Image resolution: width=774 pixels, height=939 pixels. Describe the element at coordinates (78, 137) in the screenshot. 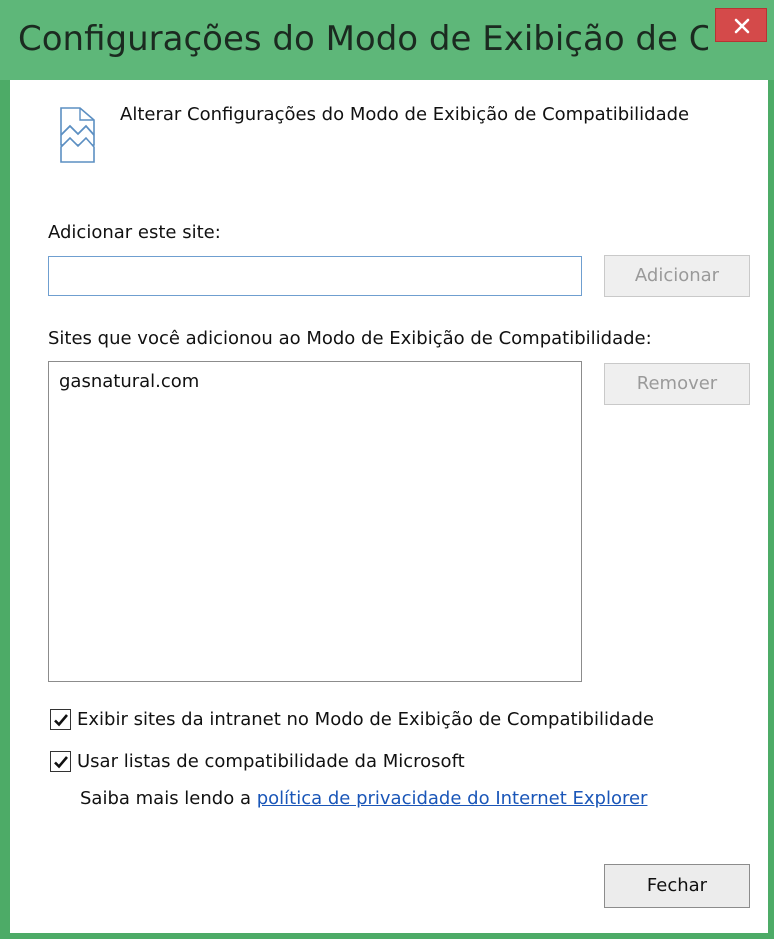

I see `compatibility-view-icon` at that location.